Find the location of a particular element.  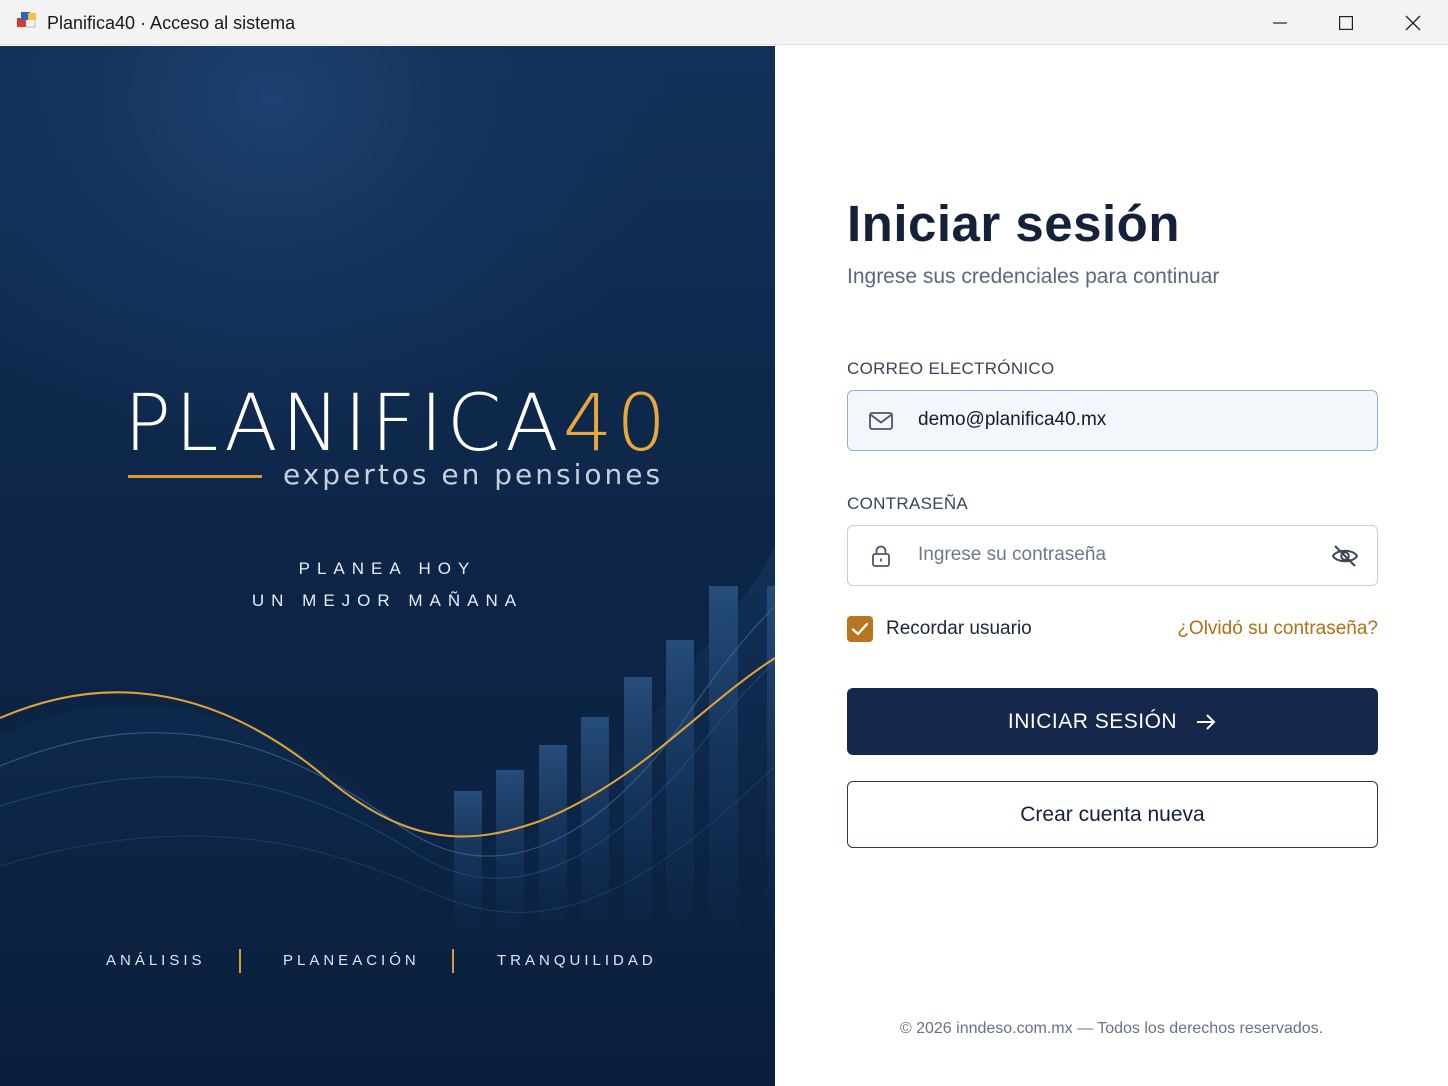

create-account-label: Crear cuenta nueva is located at coordinates (1112, 814).